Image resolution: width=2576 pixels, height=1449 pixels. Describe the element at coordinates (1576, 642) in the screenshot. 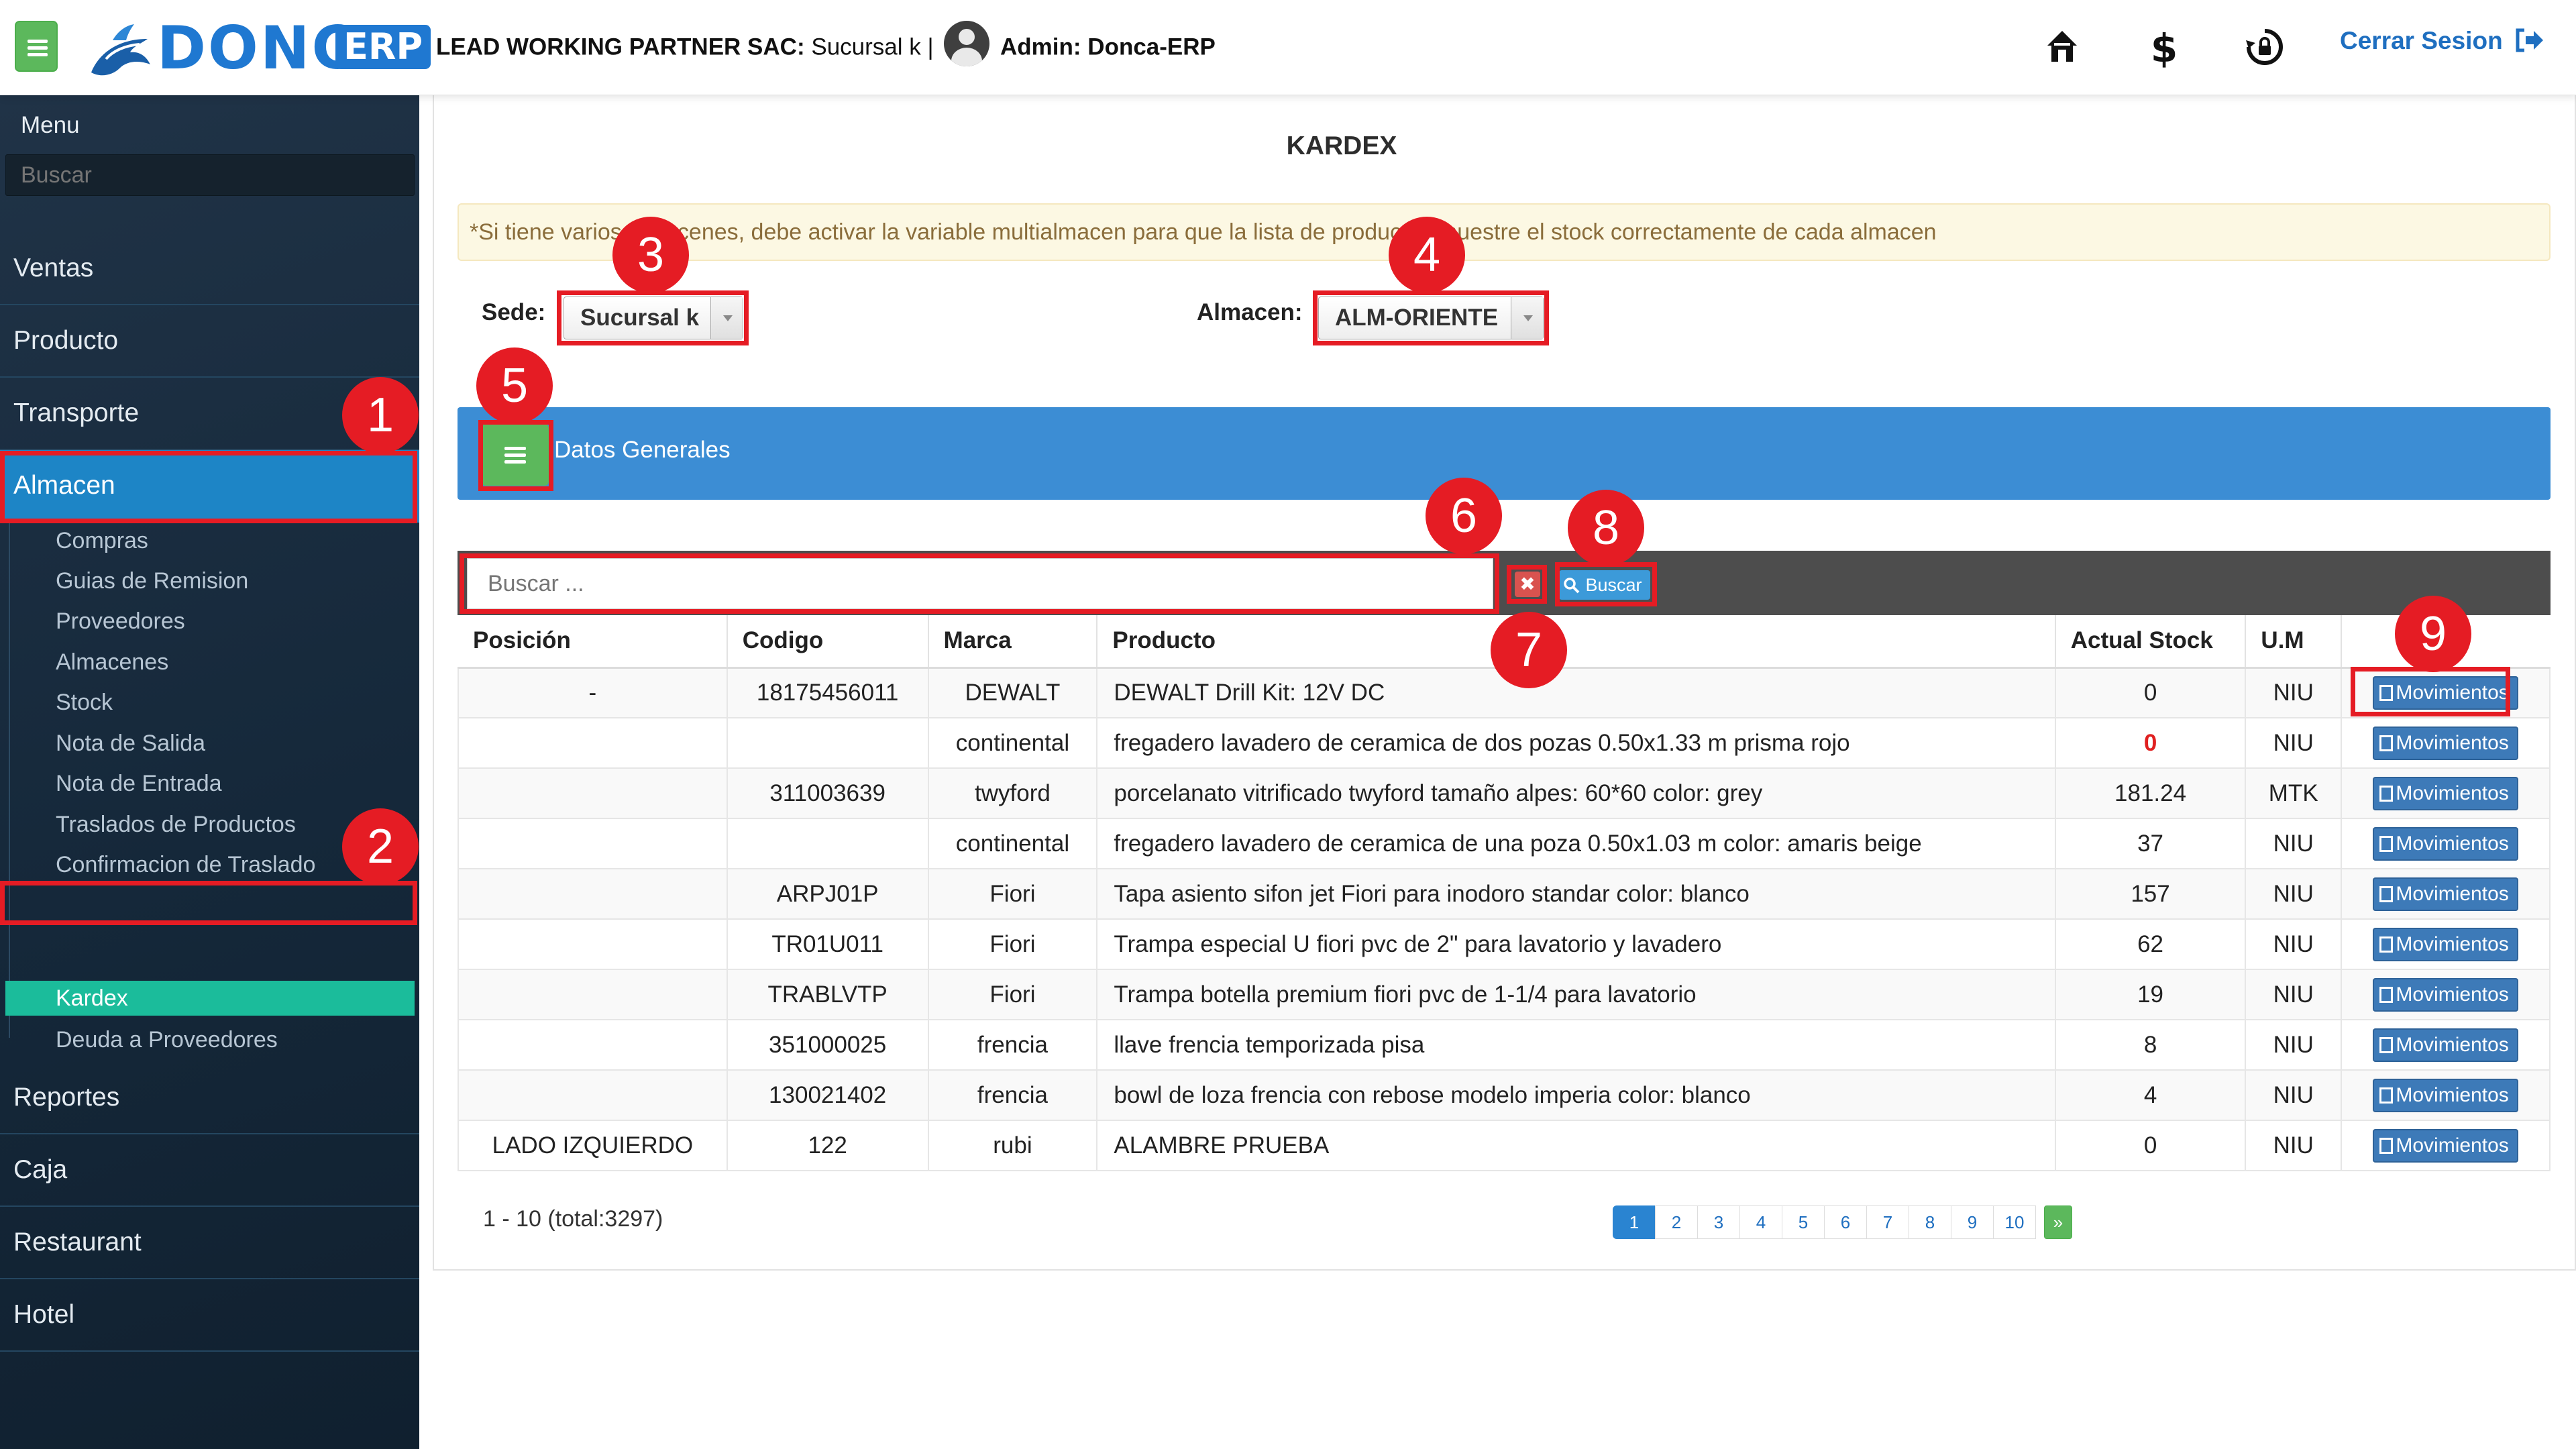

I see `col-header-producto: Producto` at that location.